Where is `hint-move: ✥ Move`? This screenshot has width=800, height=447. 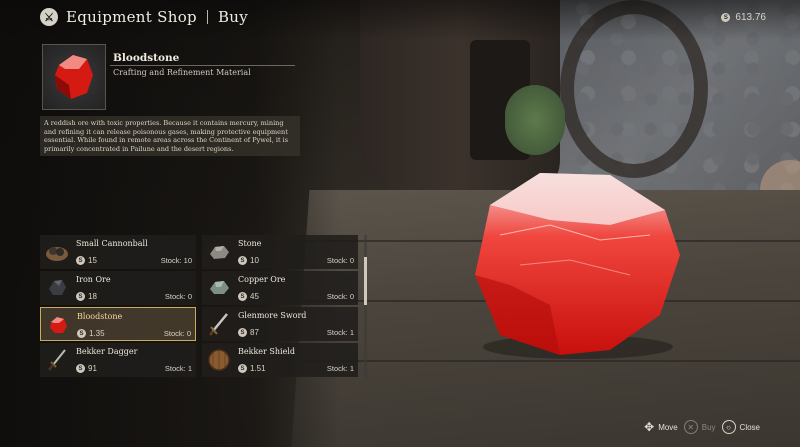
hint-move: ✥ Move is located at coordinates (661, 427).